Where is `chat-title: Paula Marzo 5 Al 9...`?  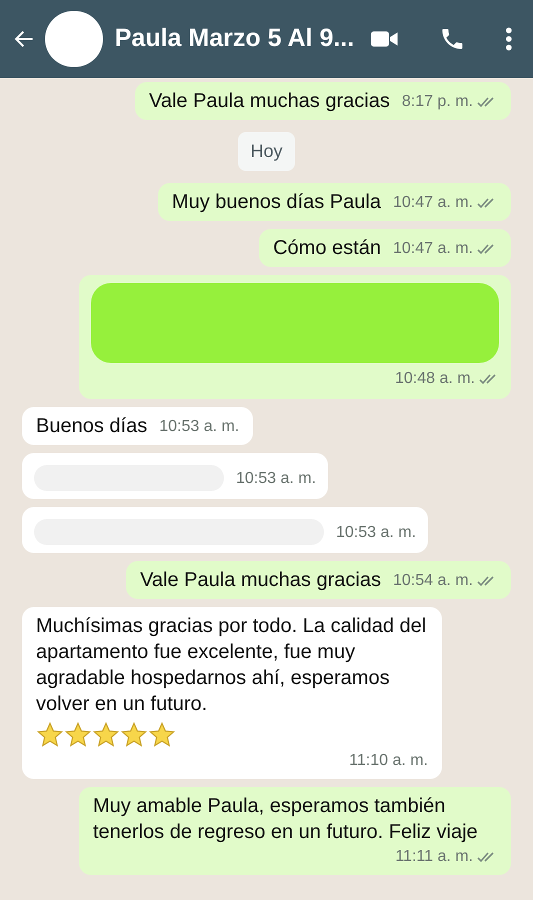 chat-title: Paula Marzo 5 Al 9... is located at coordinates (234, 39).